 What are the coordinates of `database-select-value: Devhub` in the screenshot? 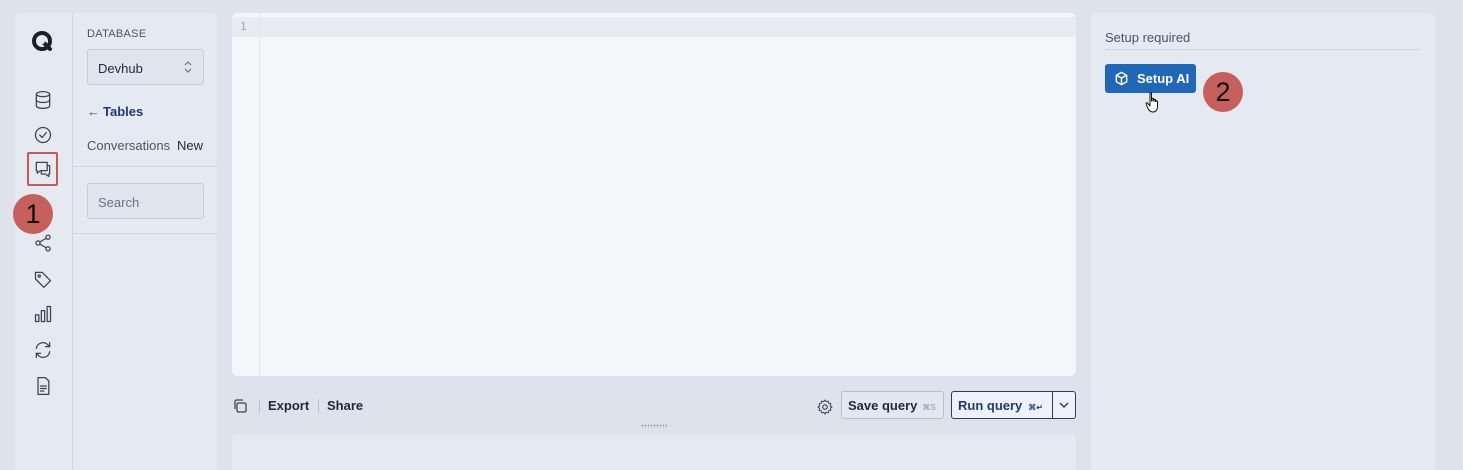 It's located at (120, 68).